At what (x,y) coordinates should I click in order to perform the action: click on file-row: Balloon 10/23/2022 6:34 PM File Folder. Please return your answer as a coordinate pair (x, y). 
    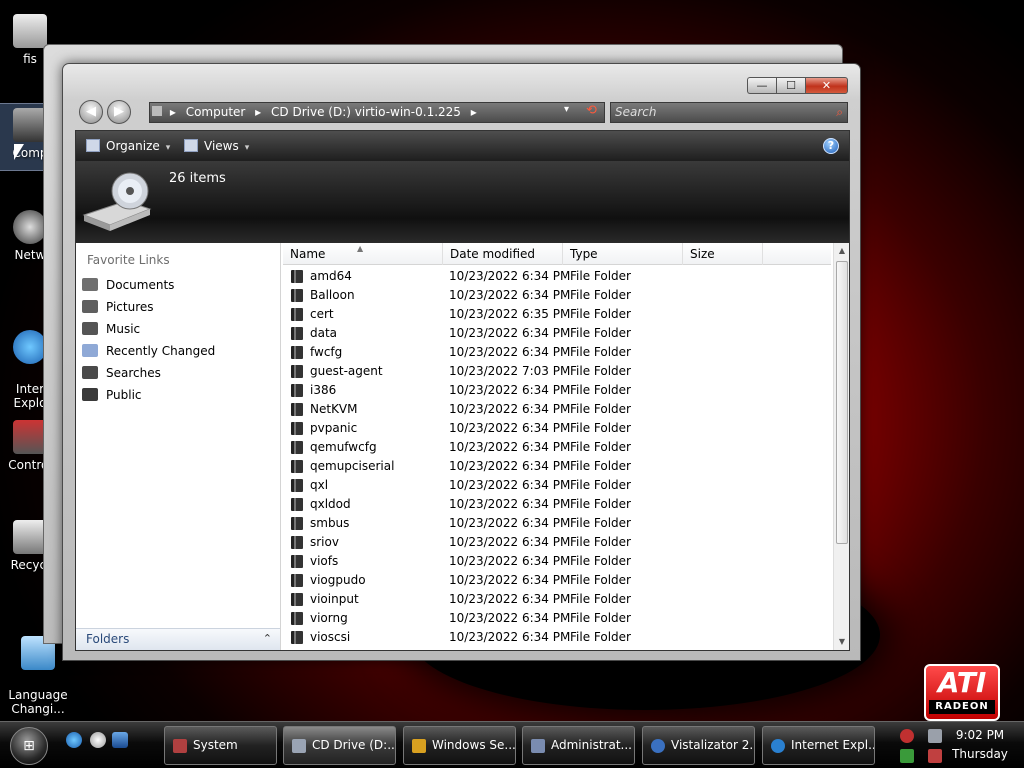
    Looking at the image, I should click on (557, 295).